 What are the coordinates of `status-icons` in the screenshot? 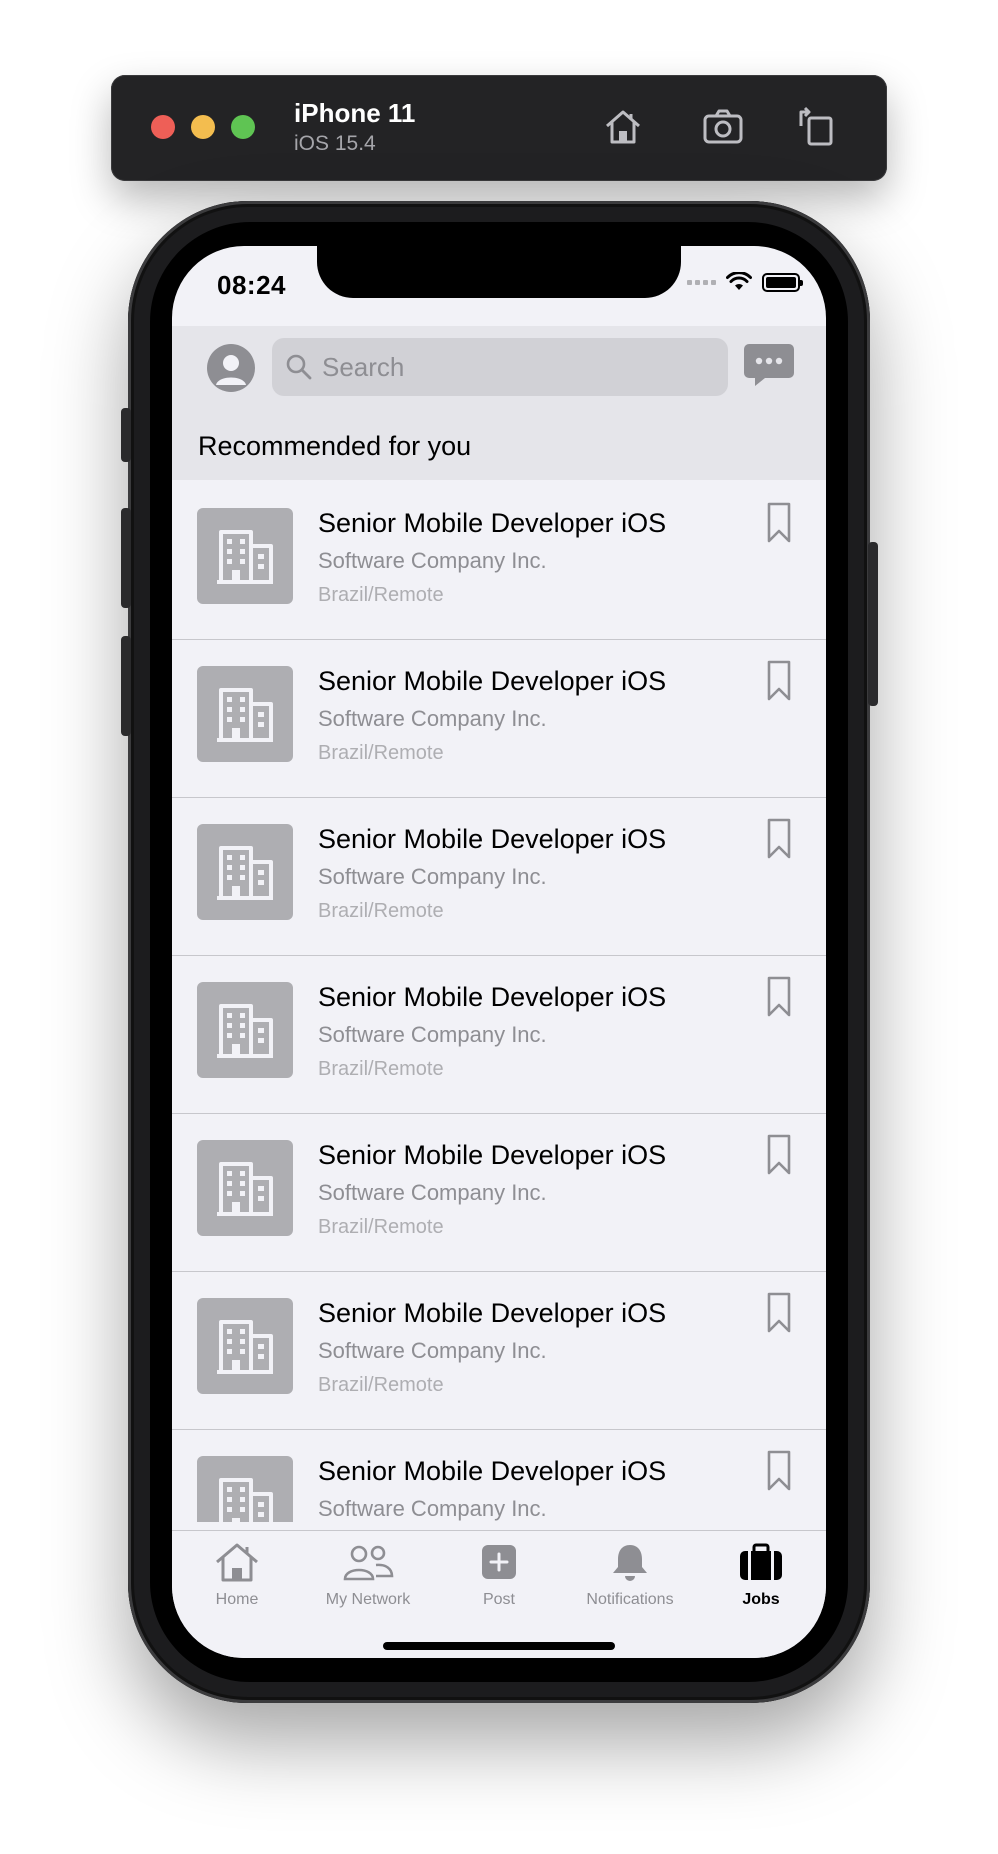 It's located at (745, 282).